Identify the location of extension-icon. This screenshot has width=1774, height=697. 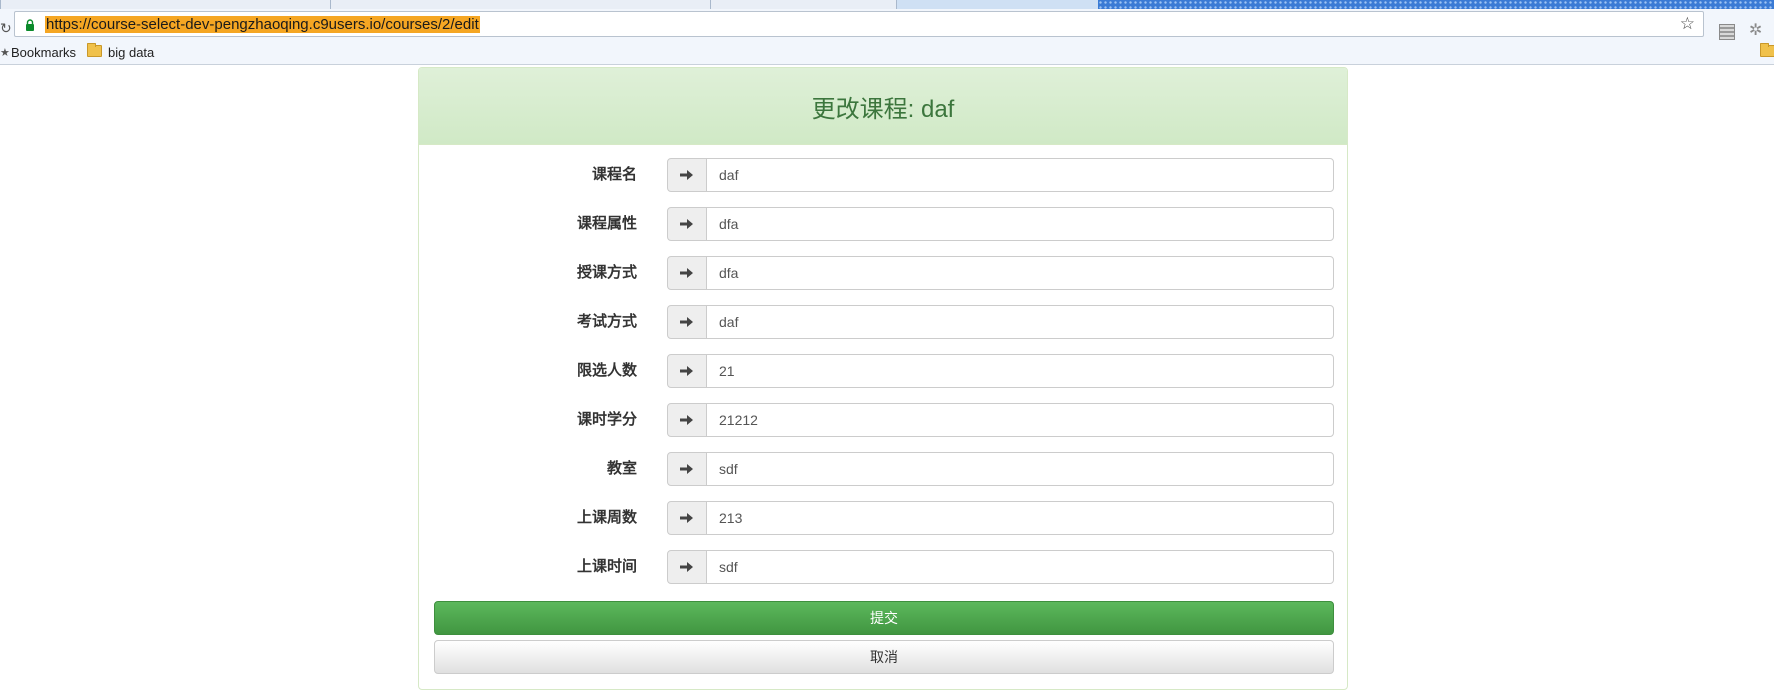
(1727, 32).